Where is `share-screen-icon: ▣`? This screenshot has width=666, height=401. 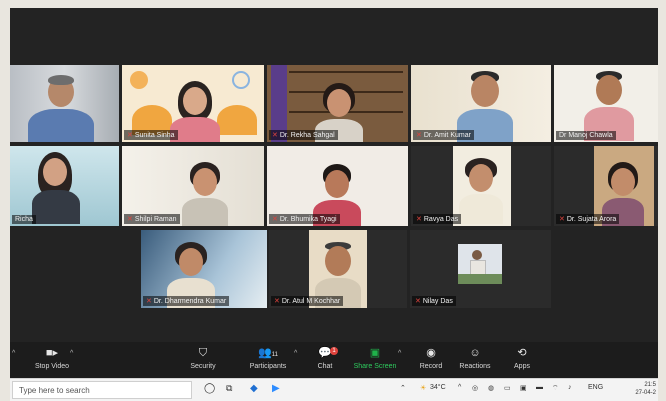
share-screen-icon: ▣ is located at coordinates (375, 353).